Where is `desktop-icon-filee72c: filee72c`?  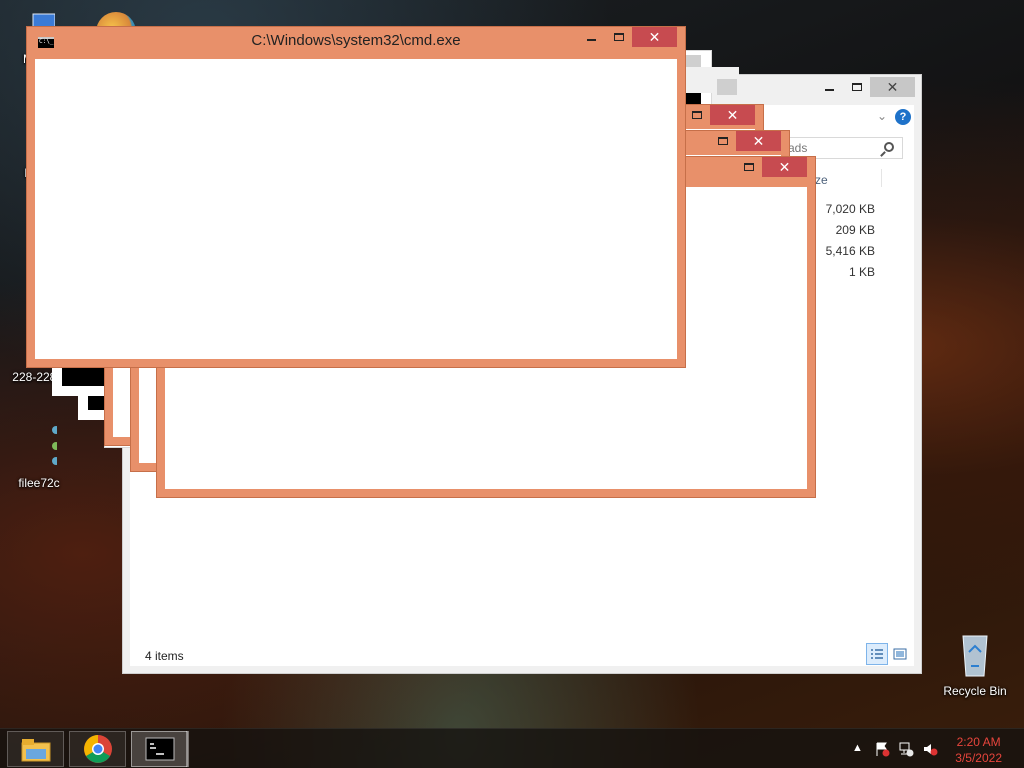 desktop-icon-filee72c: filee72c is located at coordinates (39, 457).